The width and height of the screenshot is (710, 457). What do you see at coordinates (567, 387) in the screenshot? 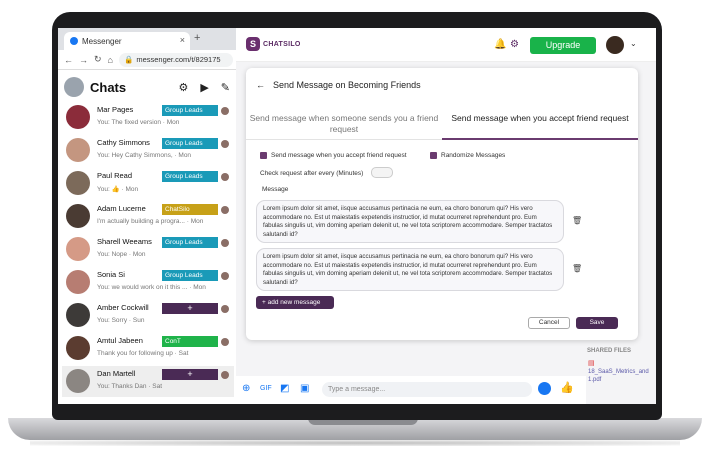
I see `thumbs-up-icon: 👍` at bounding box center [567, 387].